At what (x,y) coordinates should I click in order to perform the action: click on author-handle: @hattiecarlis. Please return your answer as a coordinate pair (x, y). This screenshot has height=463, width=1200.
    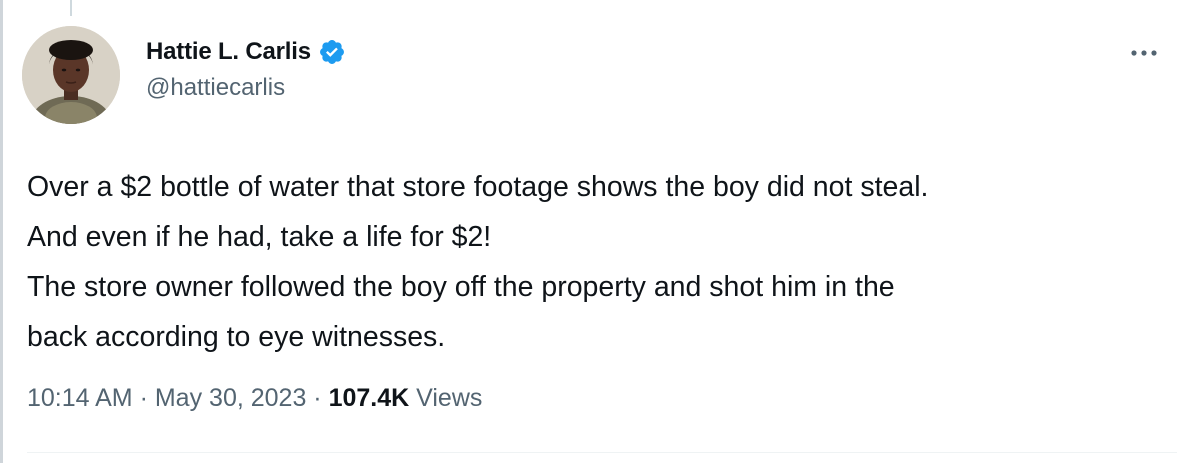
    Looking at the image, I should click on (246, 88).